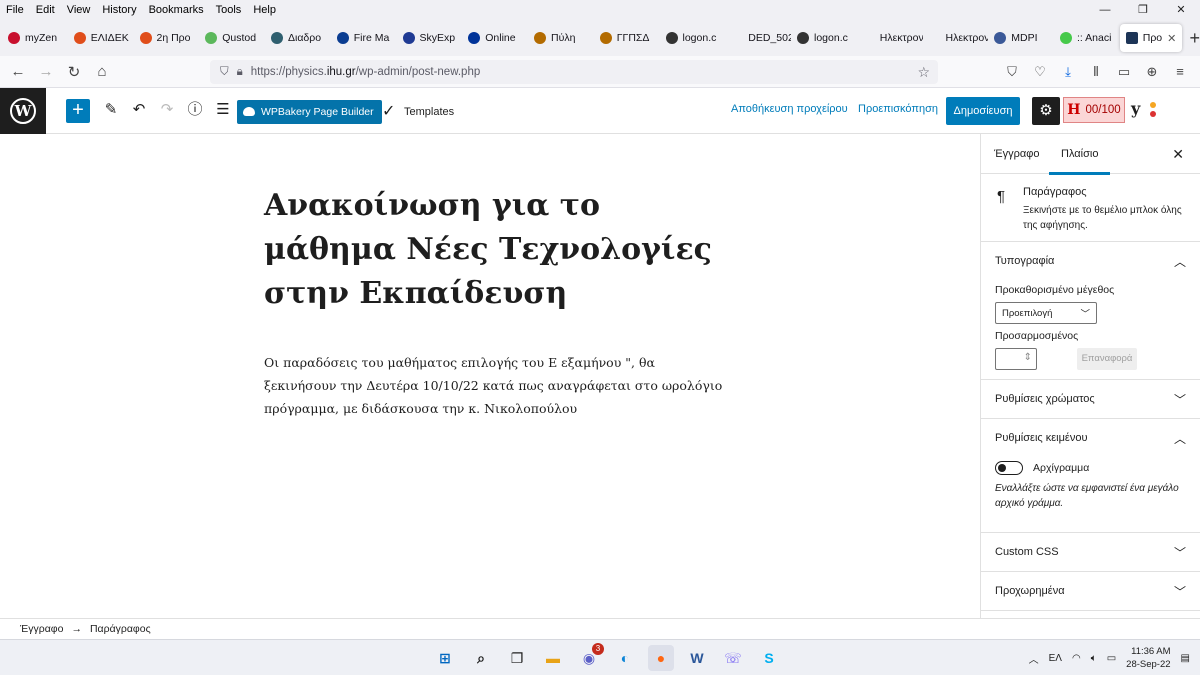 The width and height of the screenshot is (1200, 676). I want to click on shield-icon: ⛉, so click(224, 72).